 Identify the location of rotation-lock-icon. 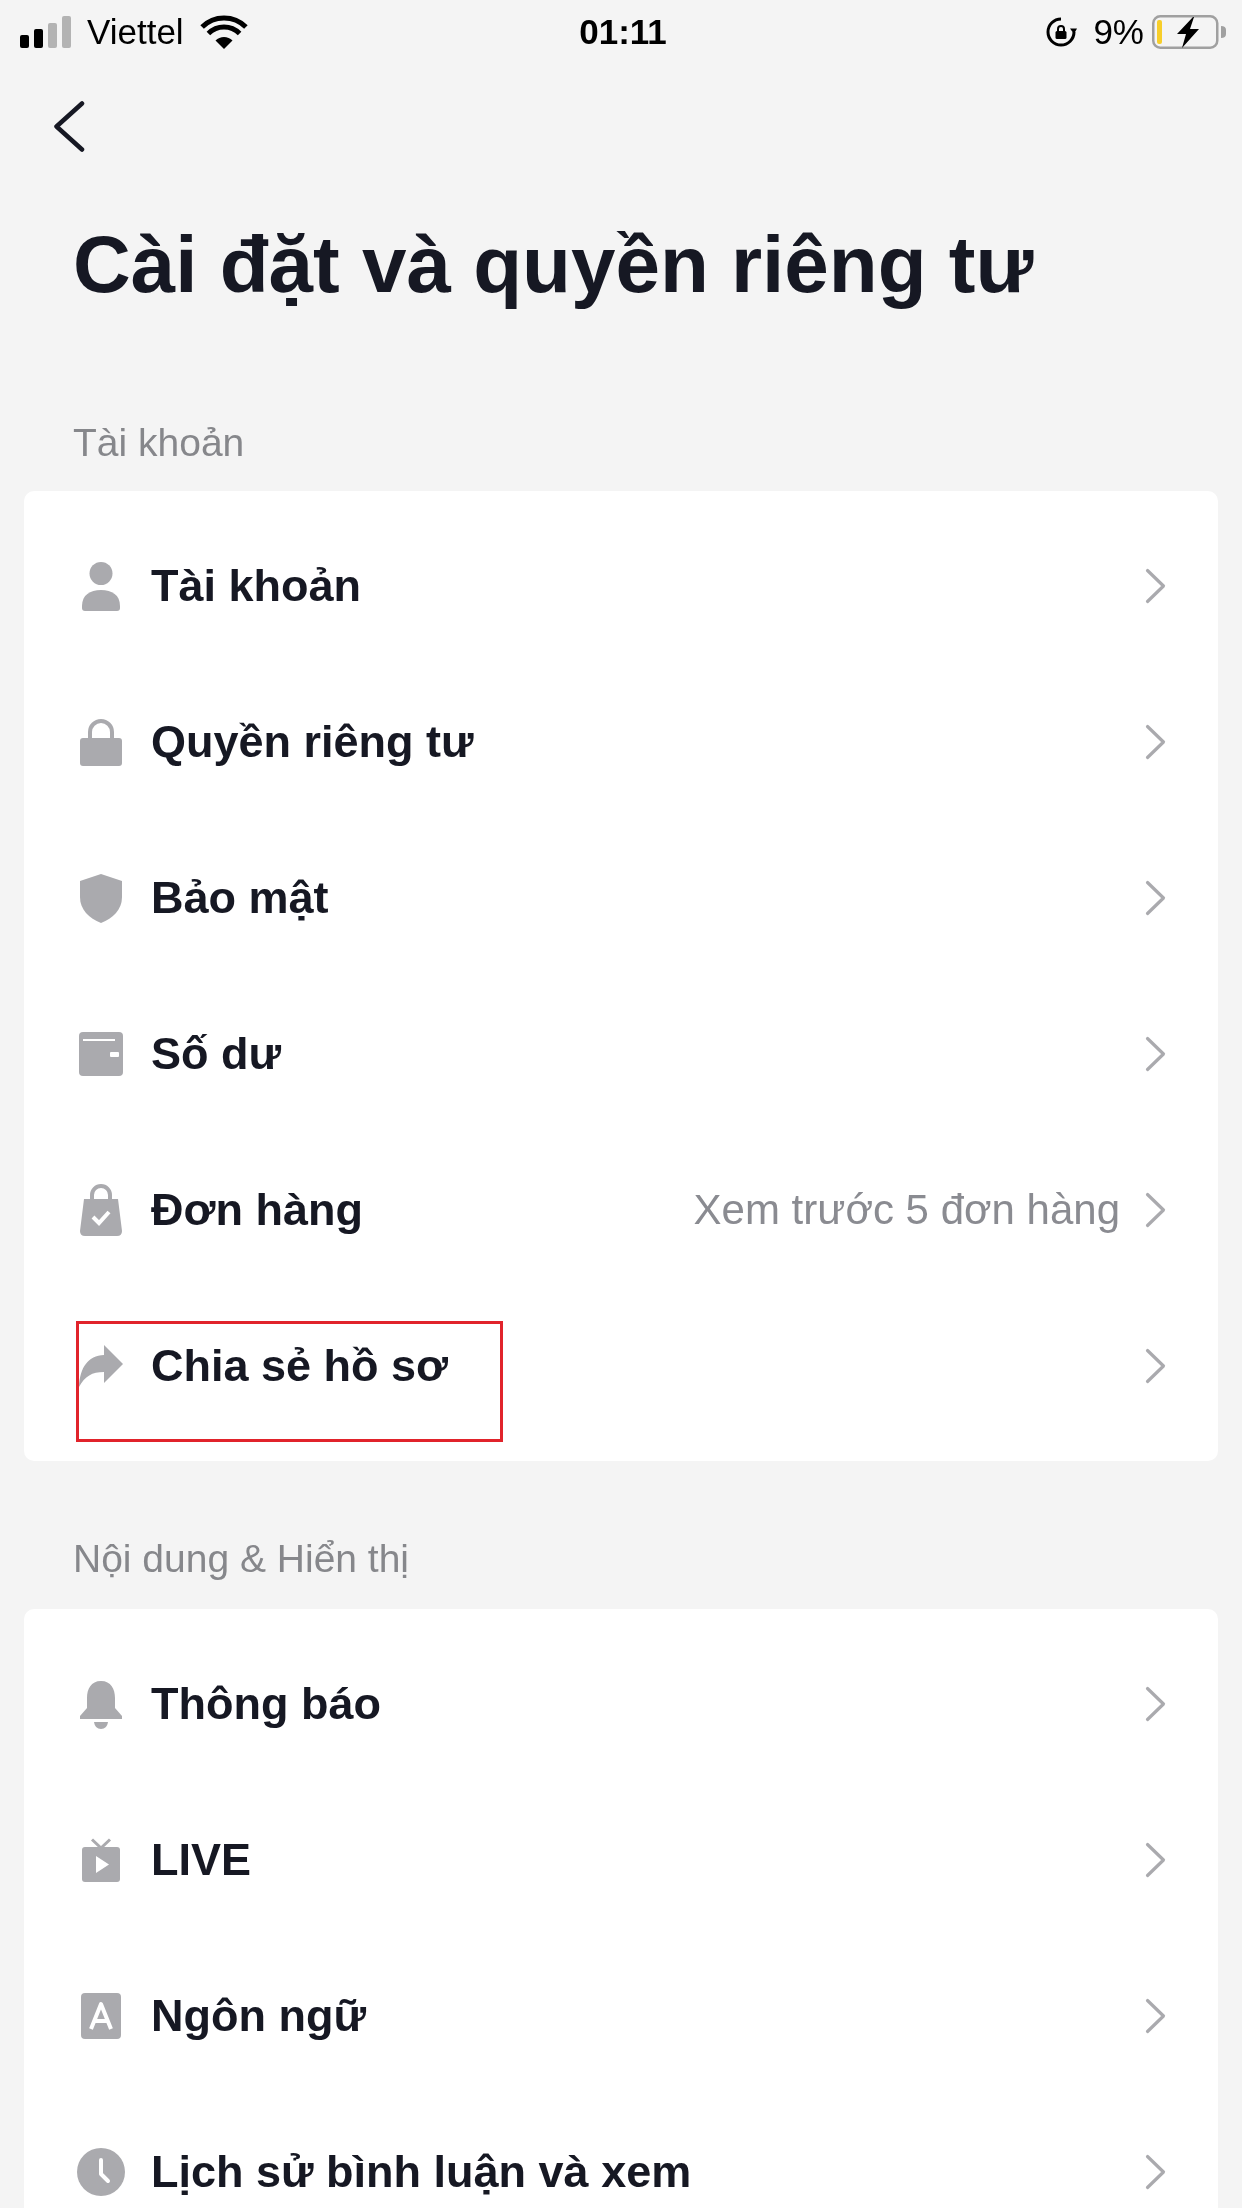
(1061, 32).